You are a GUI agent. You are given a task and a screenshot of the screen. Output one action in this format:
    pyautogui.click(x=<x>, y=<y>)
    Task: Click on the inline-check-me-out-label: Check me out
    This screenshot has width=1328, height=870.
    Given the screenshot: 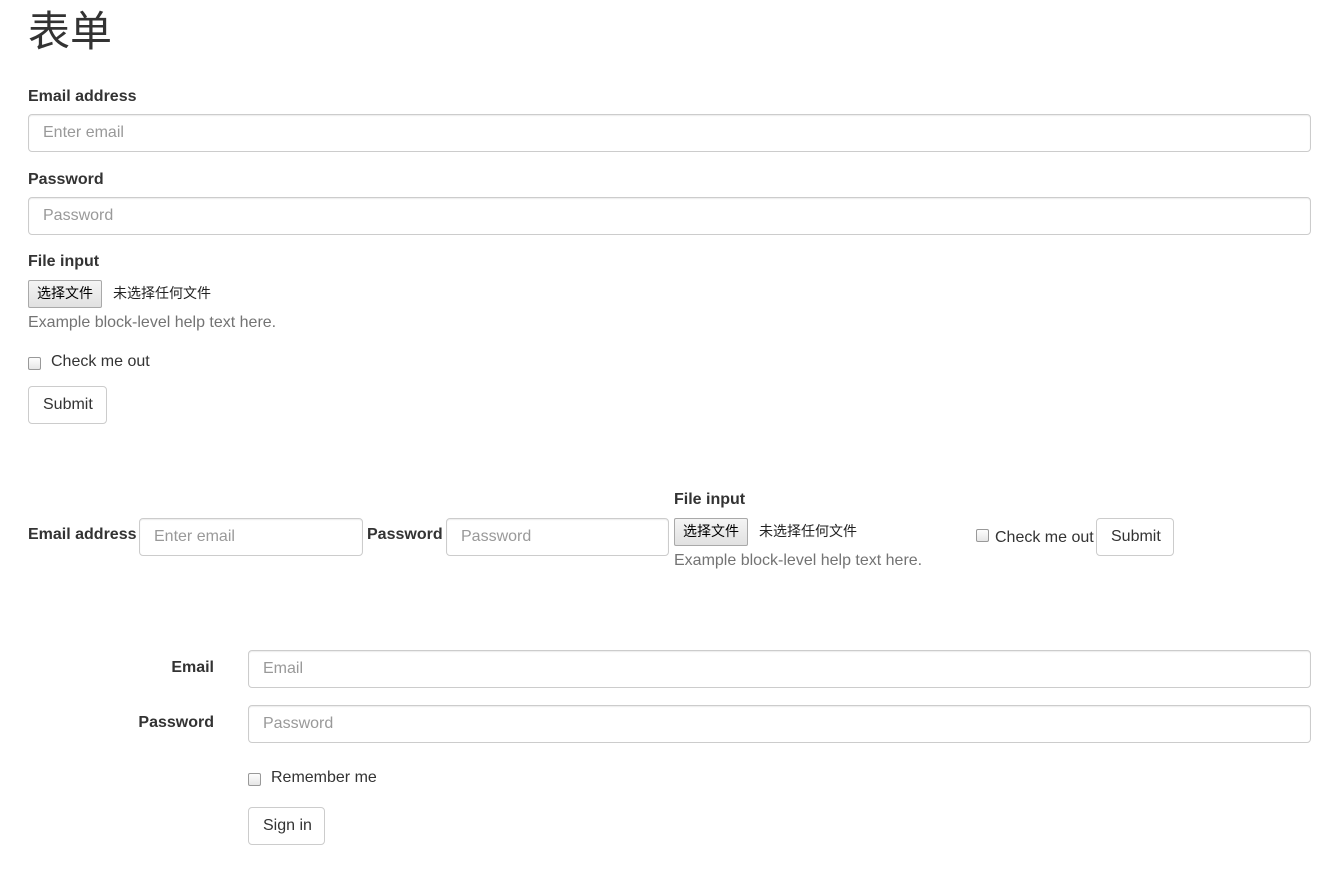 What is the action you would take?
    pyautogui.click(x=1044, y=538)
    